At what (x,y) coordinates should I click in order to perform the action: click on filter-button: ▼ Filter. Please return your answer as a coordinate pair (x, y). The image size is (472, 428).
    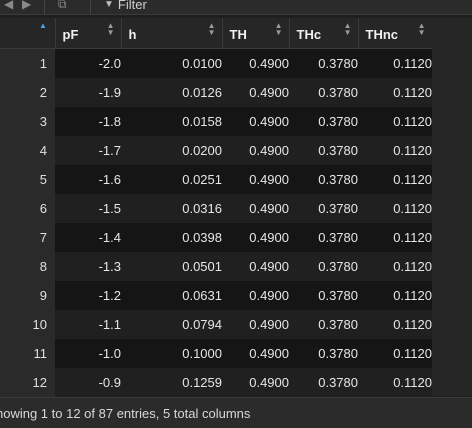
    Looking at the image, I should click on (125, 6).